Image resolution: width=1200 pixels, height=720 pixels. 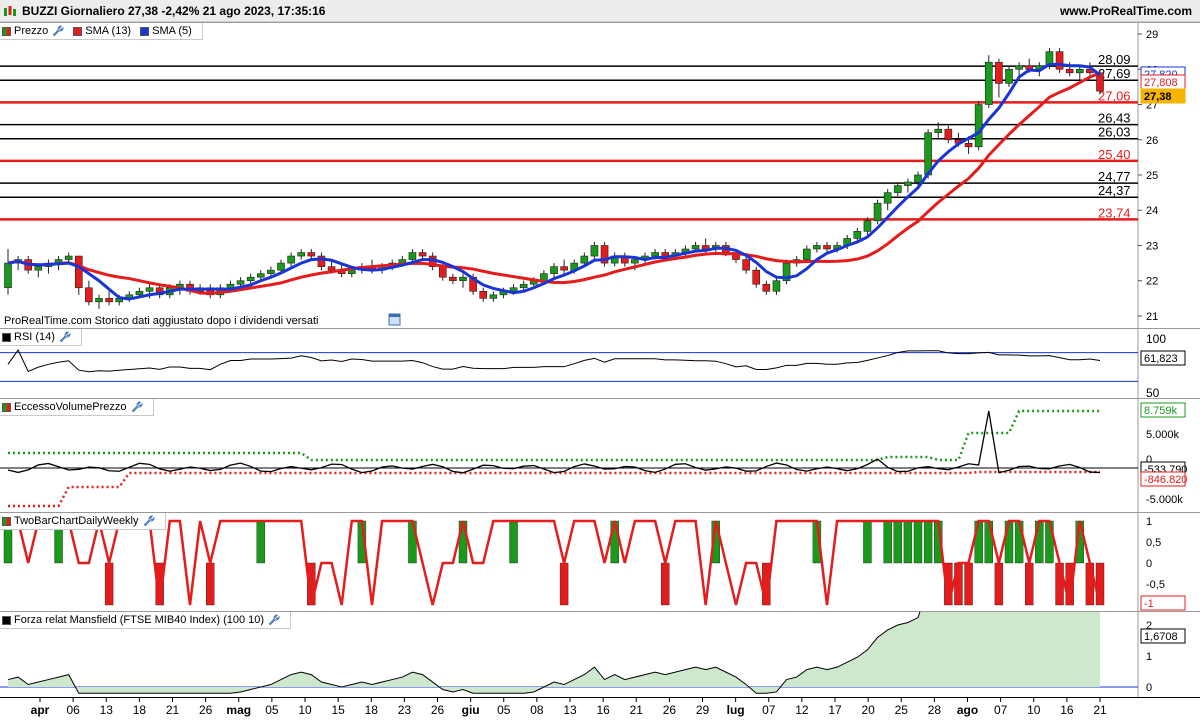 I want to click on two-value-badge-text: -1, so click(x=1149, y=604).